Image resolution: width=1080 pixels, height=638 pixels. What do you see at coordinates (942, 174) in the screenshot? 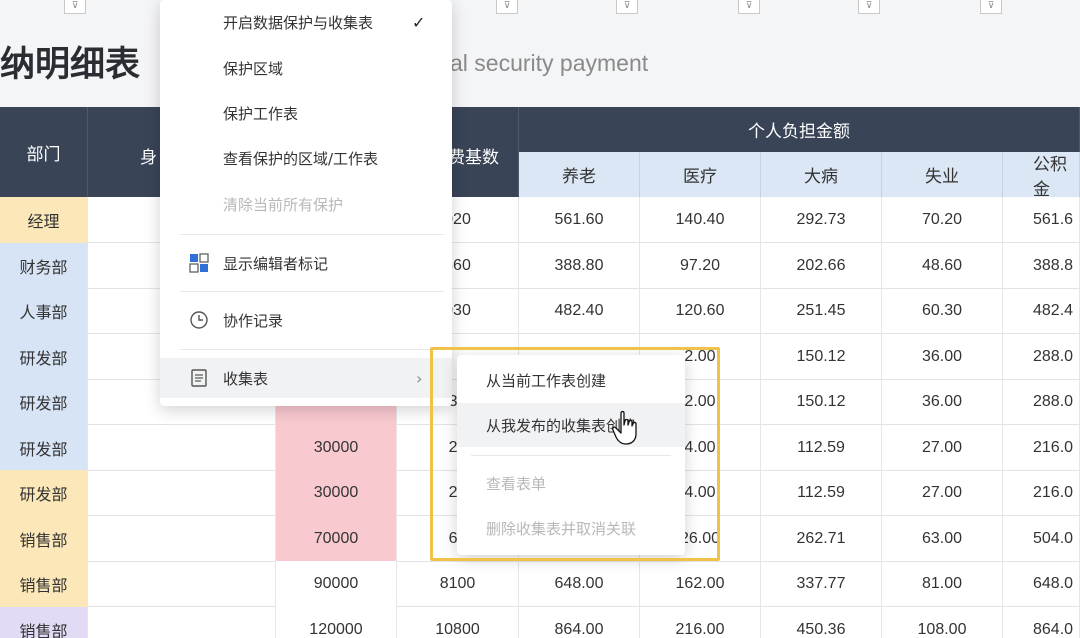
I see `subheader-unemployment: 失业` at bounding box center [942, 174].